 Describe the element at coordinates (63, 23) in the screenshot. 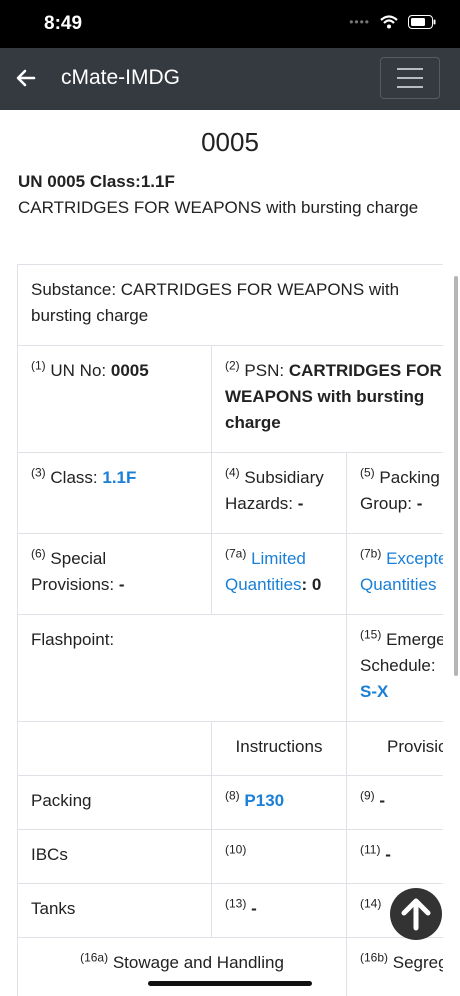

I see `status-time: 8:49` at that location.